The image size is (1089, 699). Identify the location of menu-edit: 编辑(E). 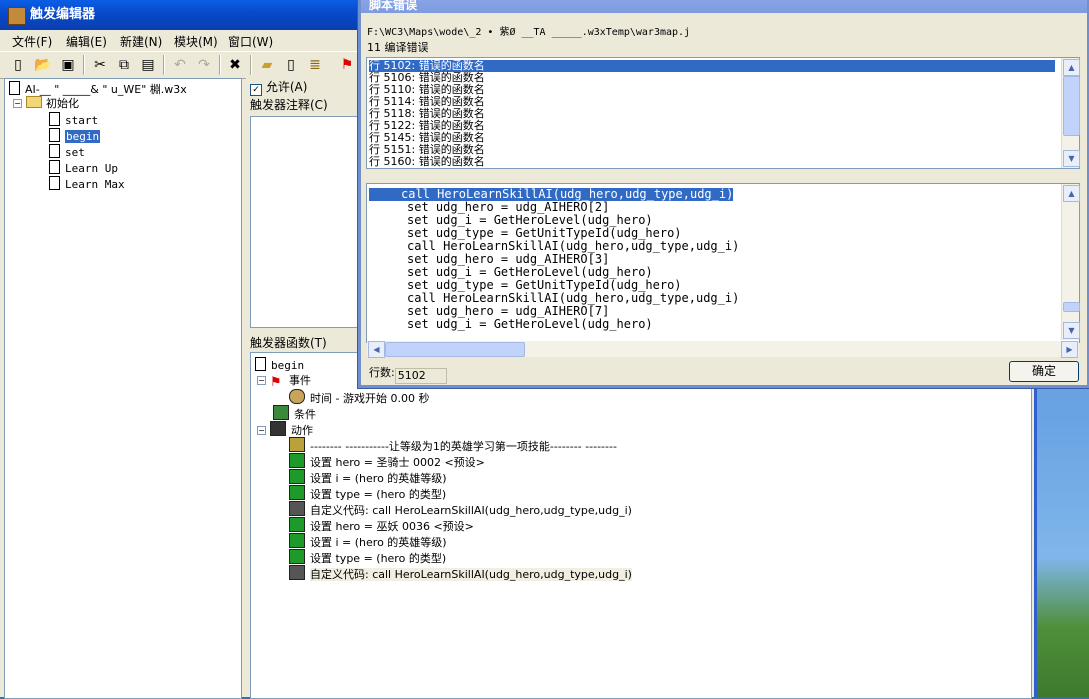
(86, 41).